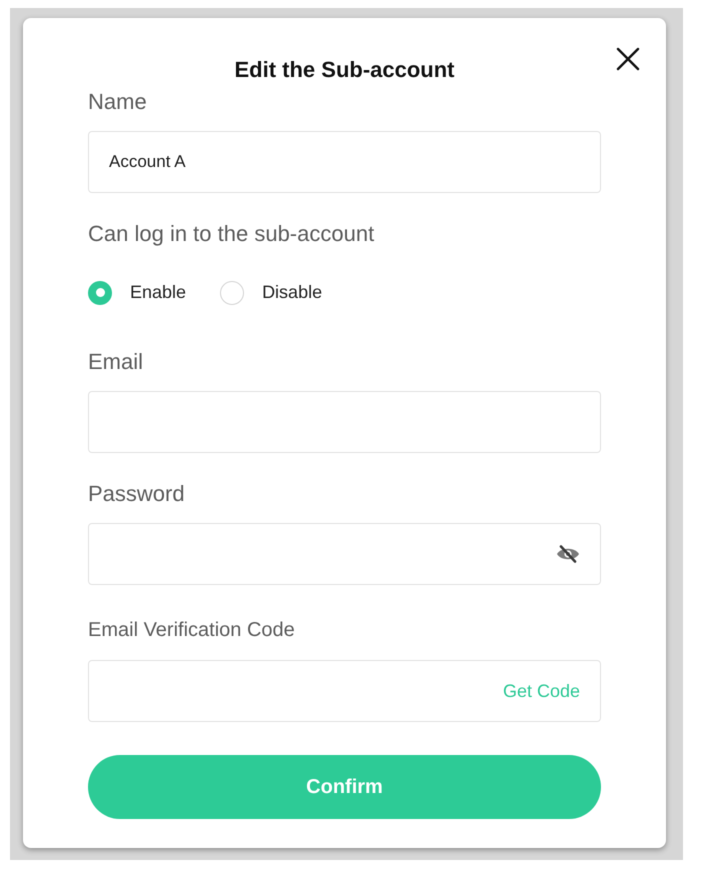 Image resolution: width=708 pixels, height=878 pixels. I want to click on field-label: Can log in to the sub-account, so click(231, 234).